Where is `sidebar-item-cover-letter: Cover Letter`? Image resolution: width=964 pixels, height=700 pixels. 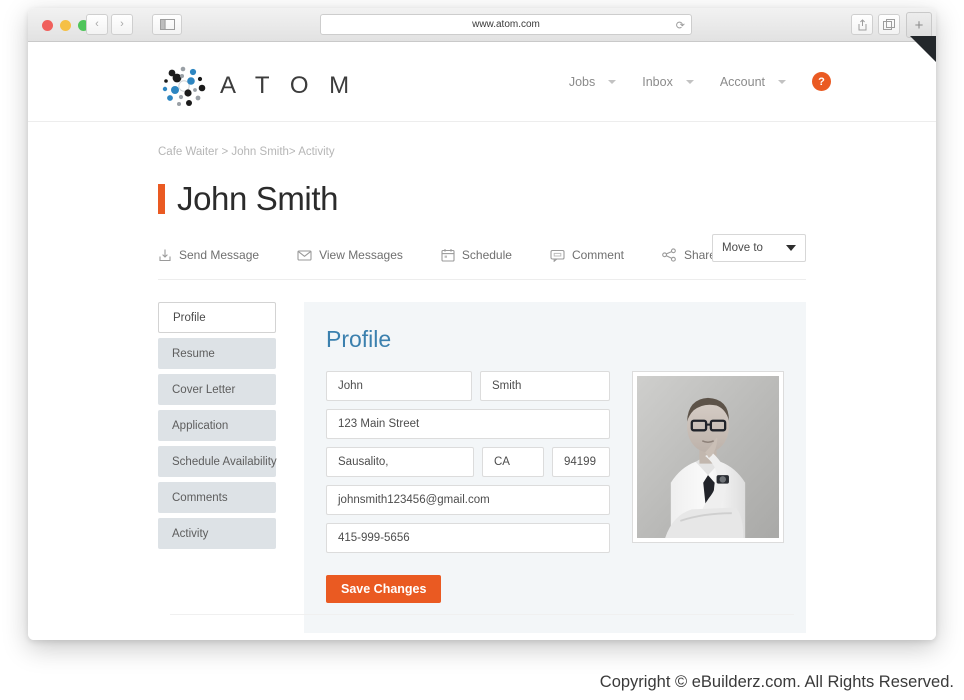
sidebar-item-cover-letter: Cover Letter is located at coordinates (217, 389).